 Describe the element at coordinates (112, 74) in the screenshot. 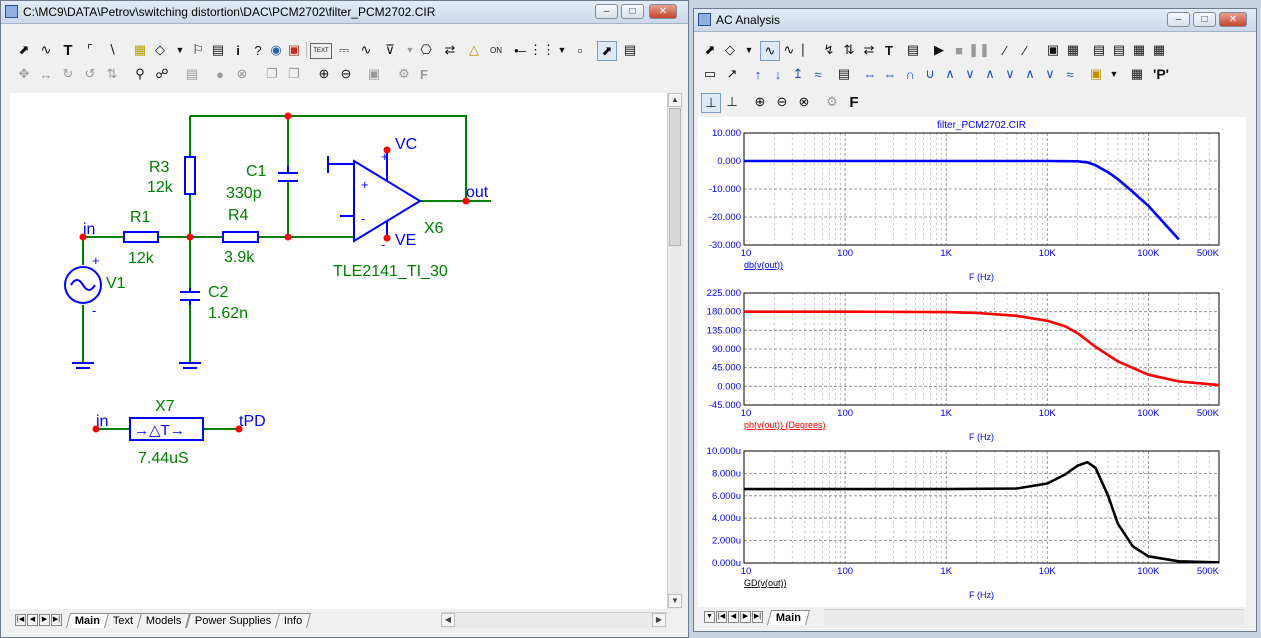

I see `flip-v-icon: ⇅` at that location.